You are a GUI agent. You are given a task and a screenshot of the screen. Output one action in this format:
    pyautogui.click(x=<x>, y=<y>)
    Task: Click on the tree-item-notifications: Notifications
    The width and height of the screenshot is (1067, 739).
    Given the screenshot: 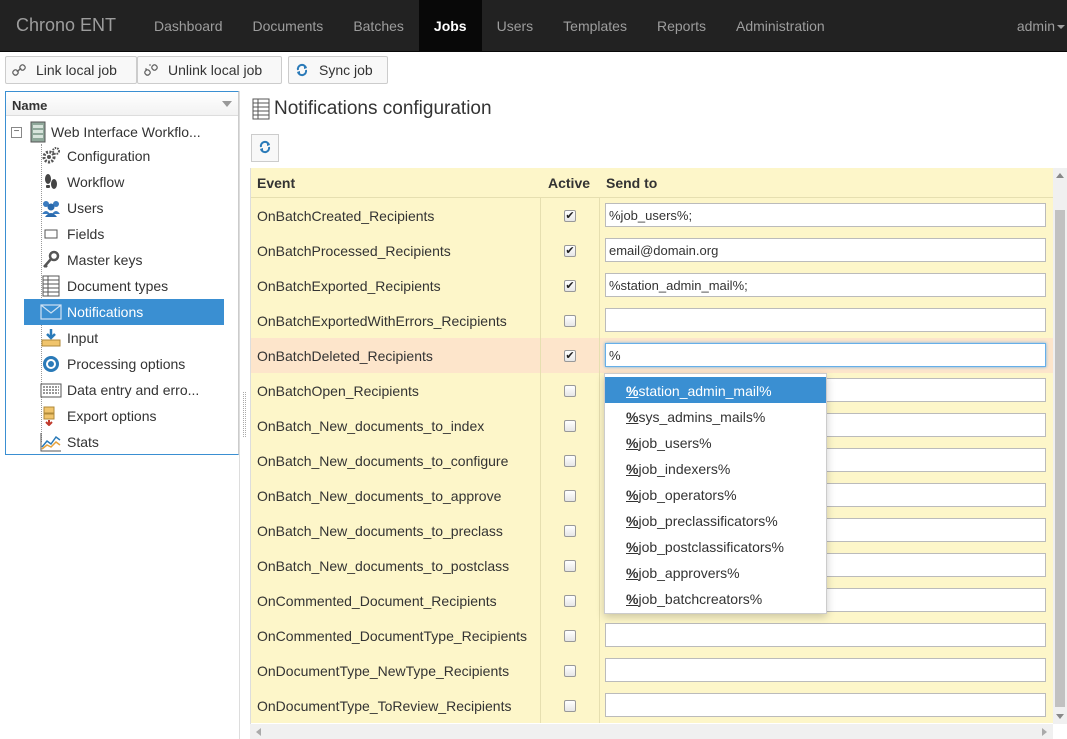 What is the action you would take?
    pyautogui.click(x=124, y=312)
    